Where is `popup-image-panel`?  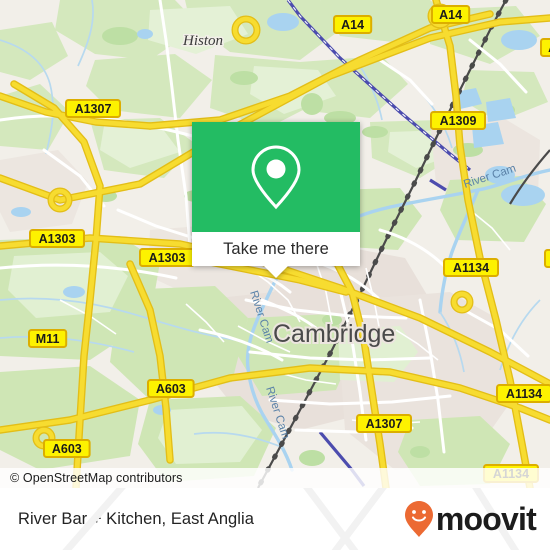 popup-image-panel is located at coordinates (276, 177).